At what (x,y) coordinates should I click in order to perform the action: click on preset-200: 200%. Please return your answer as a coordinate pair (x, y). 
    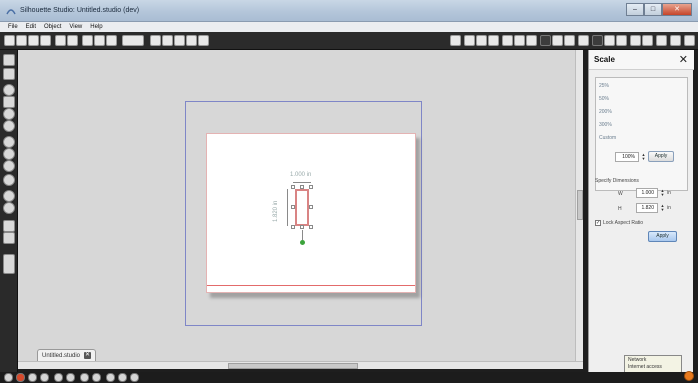
    Looking at the image, I should click on (605, 112).